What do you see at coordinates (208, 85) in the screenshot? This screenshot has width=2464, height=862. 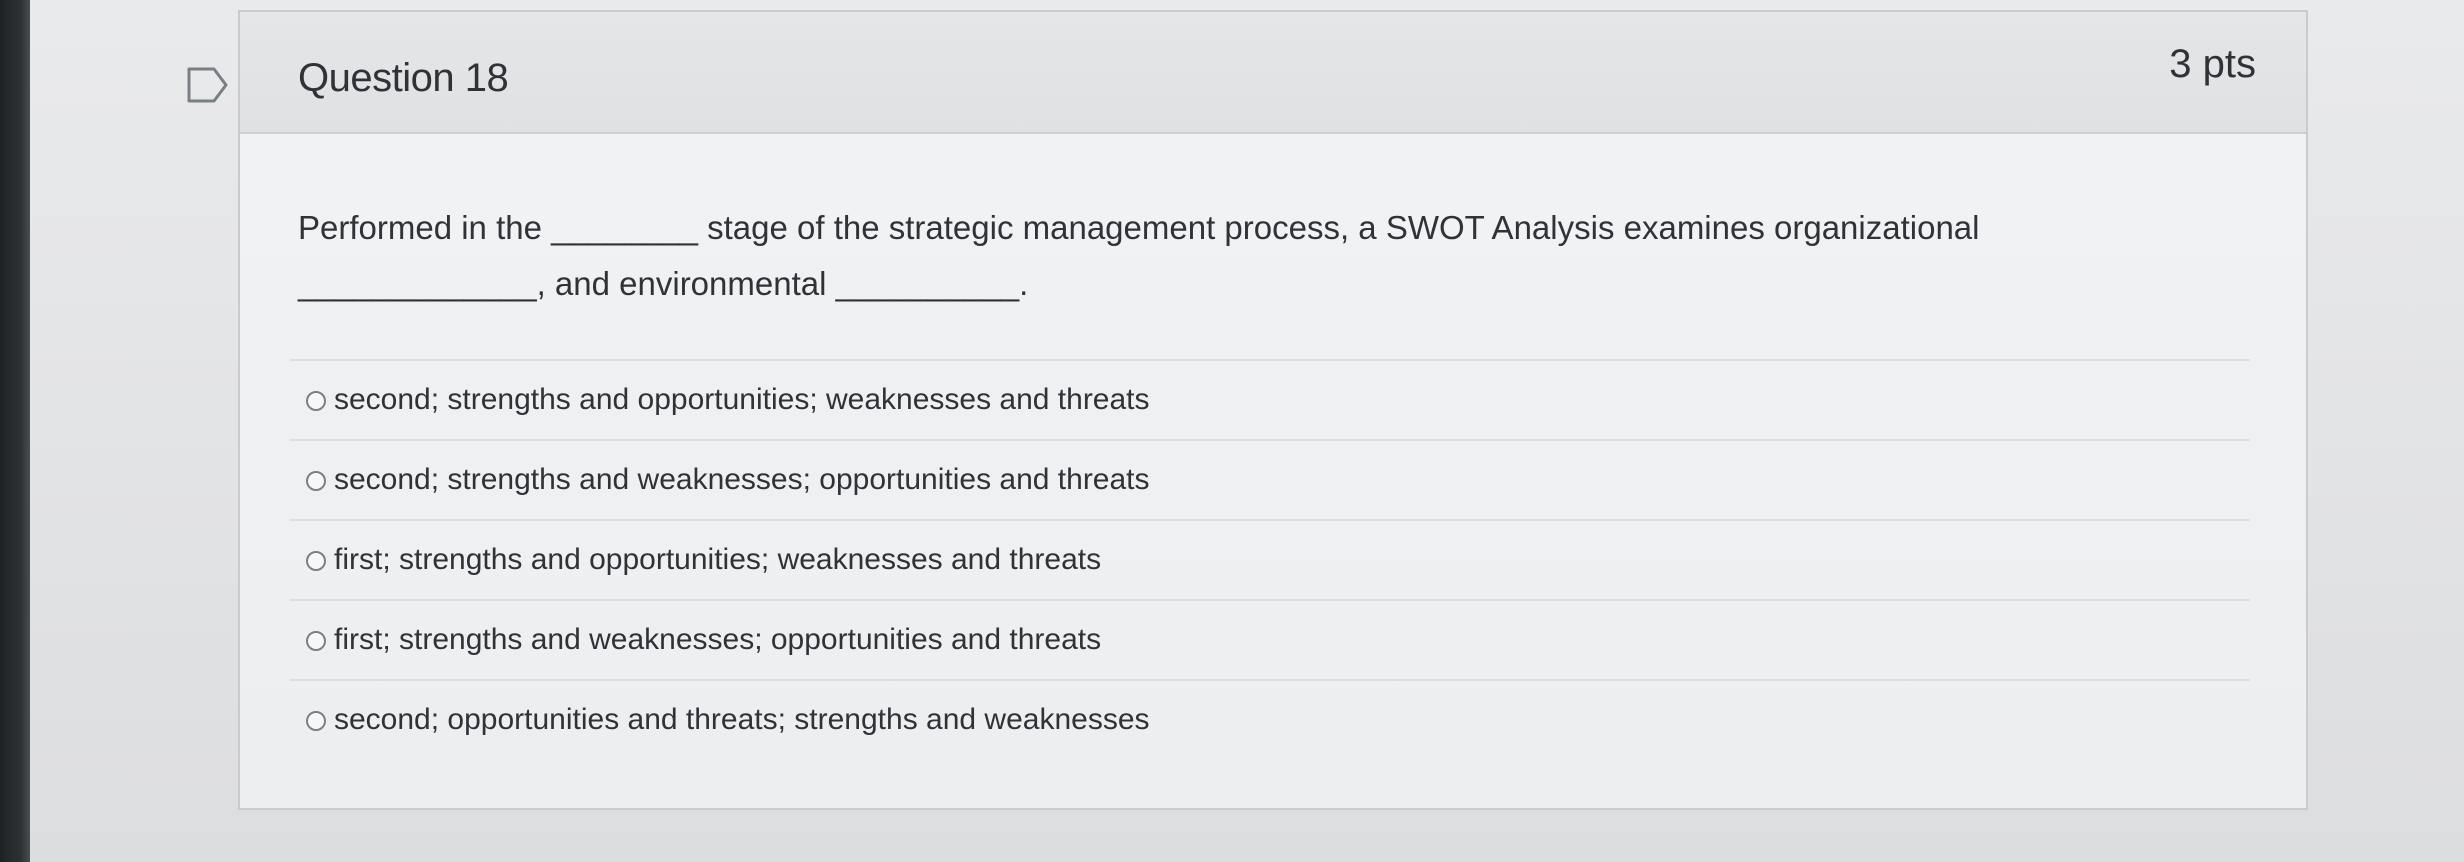 I see `flag-question-icon` at bounding box center [208, 85].